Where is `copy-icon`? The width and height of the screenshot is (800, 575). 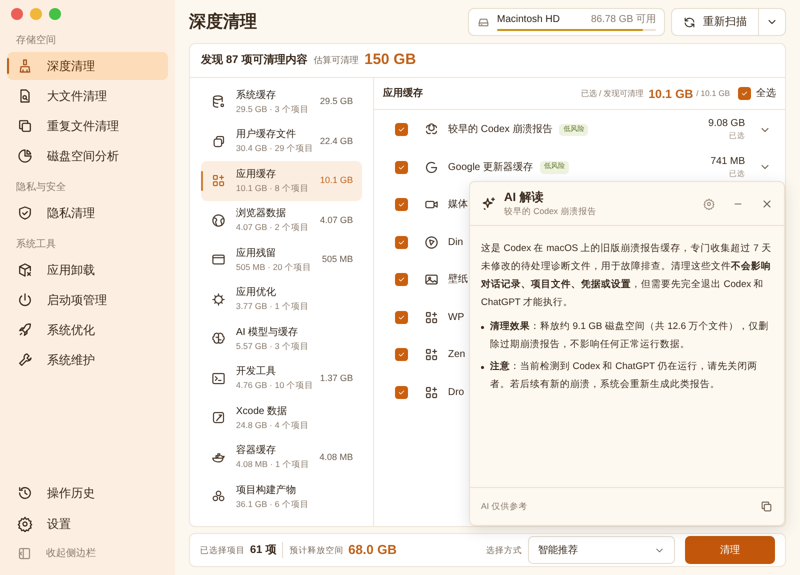 copy-icon is located at coordinates (766, 506).